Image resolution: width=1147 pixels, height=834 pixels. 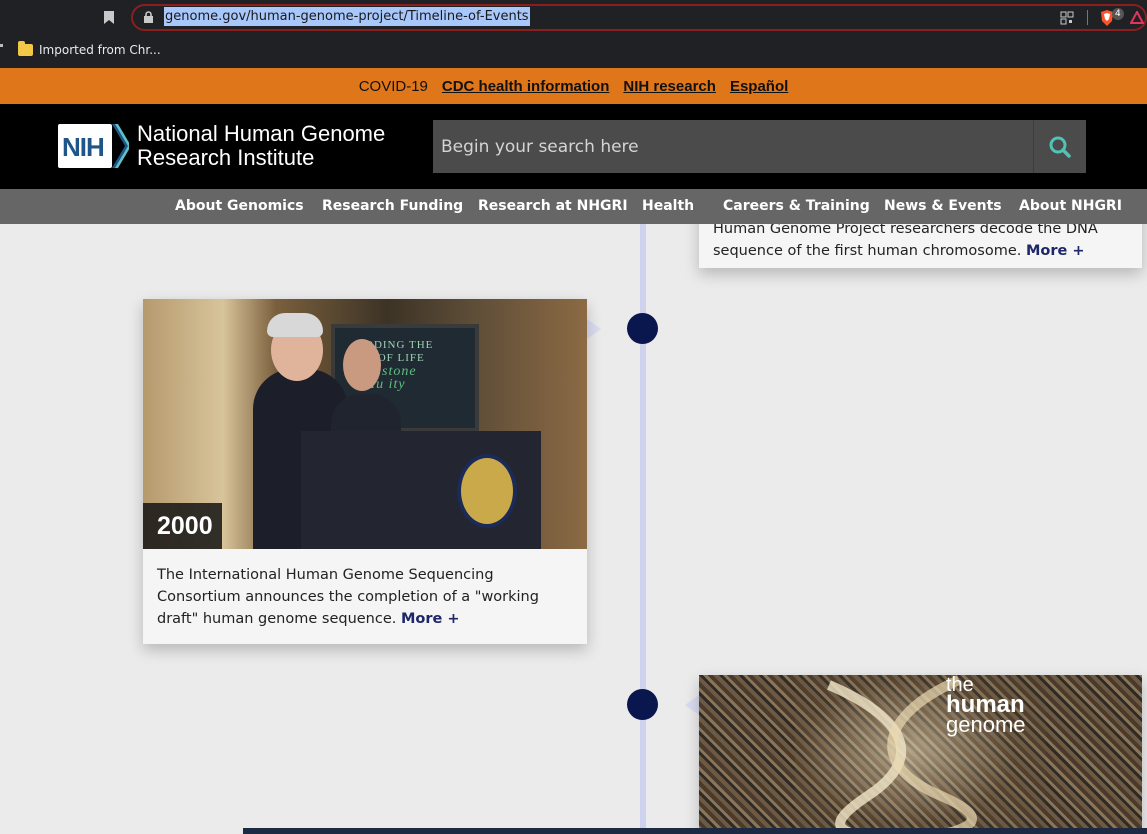 I want to click on institute-name: National Human Genome Research Institute, so click(x=277, y=146).